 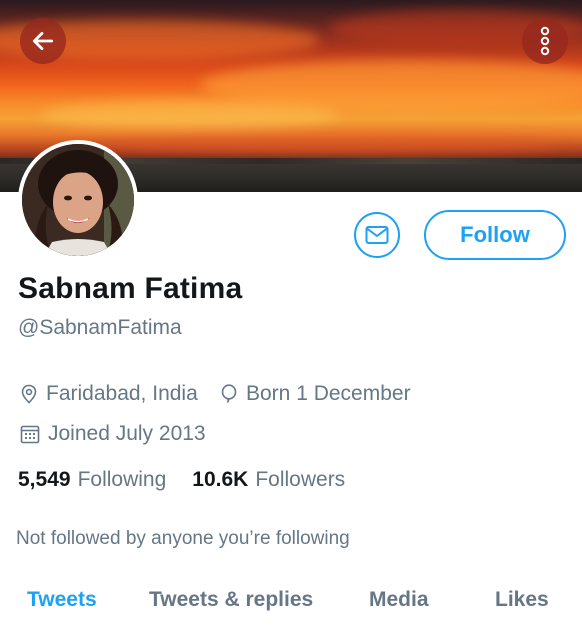 I want to click on follow-button: Follow, so click(x=495, y=235).